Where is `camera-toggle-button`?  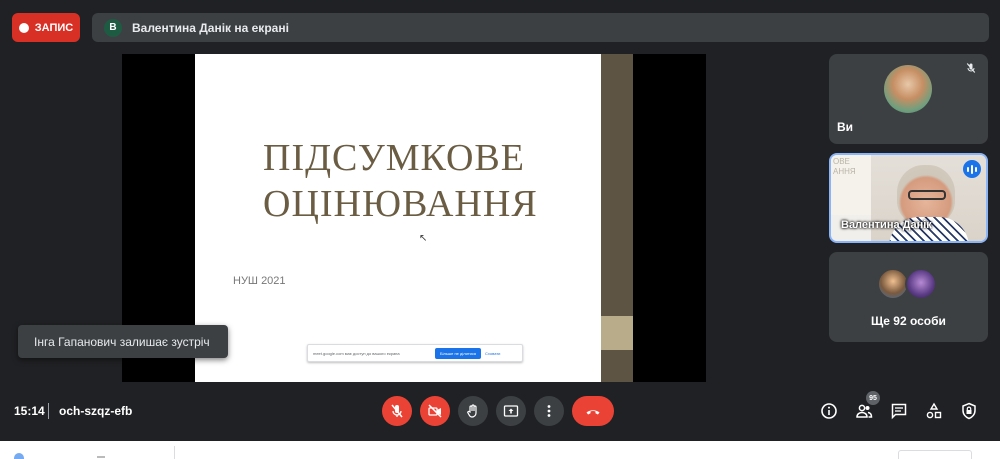 camera-toggle-button is located at coordinates (435, 411).